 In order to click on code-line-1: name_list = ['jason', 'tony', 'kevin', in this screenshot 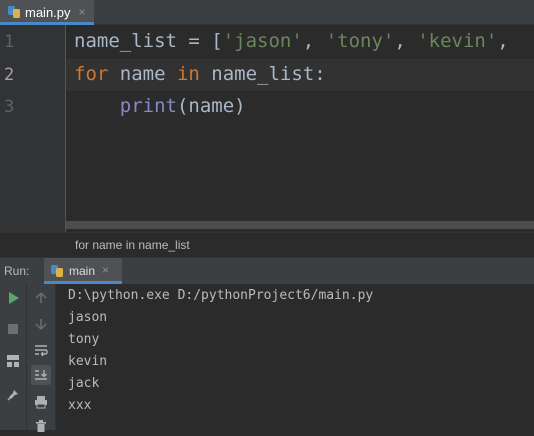, I will do `click(291, 41)`.